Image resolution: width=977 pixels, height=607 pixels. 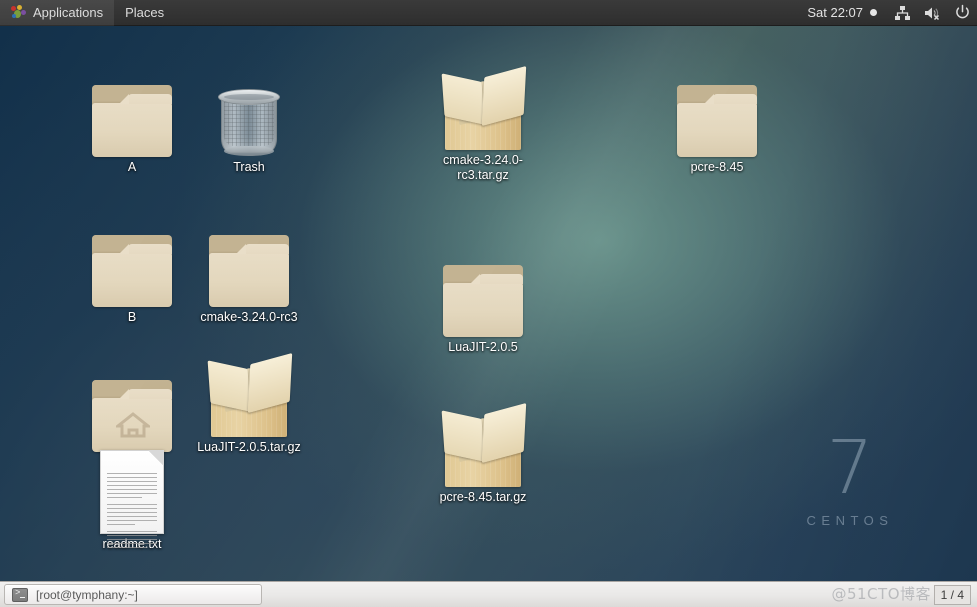 I want to click on gnome-foot-icon, so click(x=18, y=12).